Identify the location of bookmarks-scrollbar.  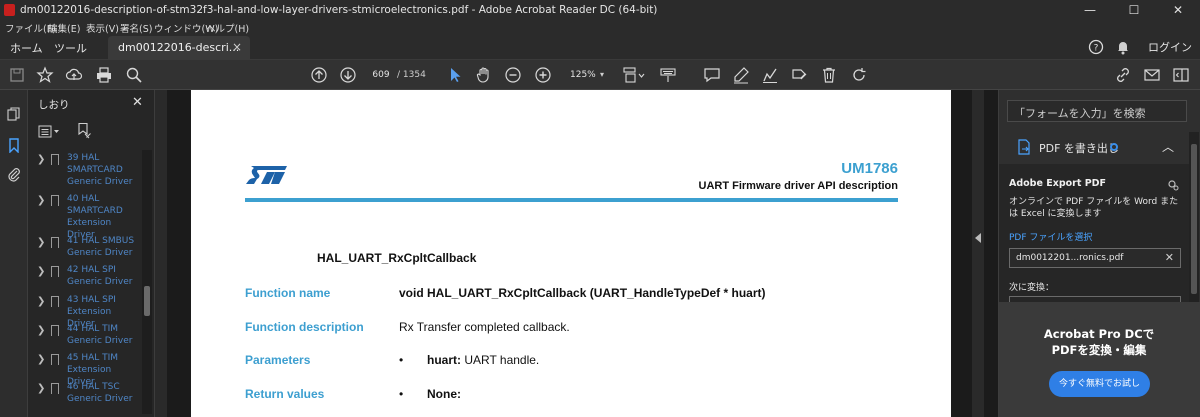
(147, 282).